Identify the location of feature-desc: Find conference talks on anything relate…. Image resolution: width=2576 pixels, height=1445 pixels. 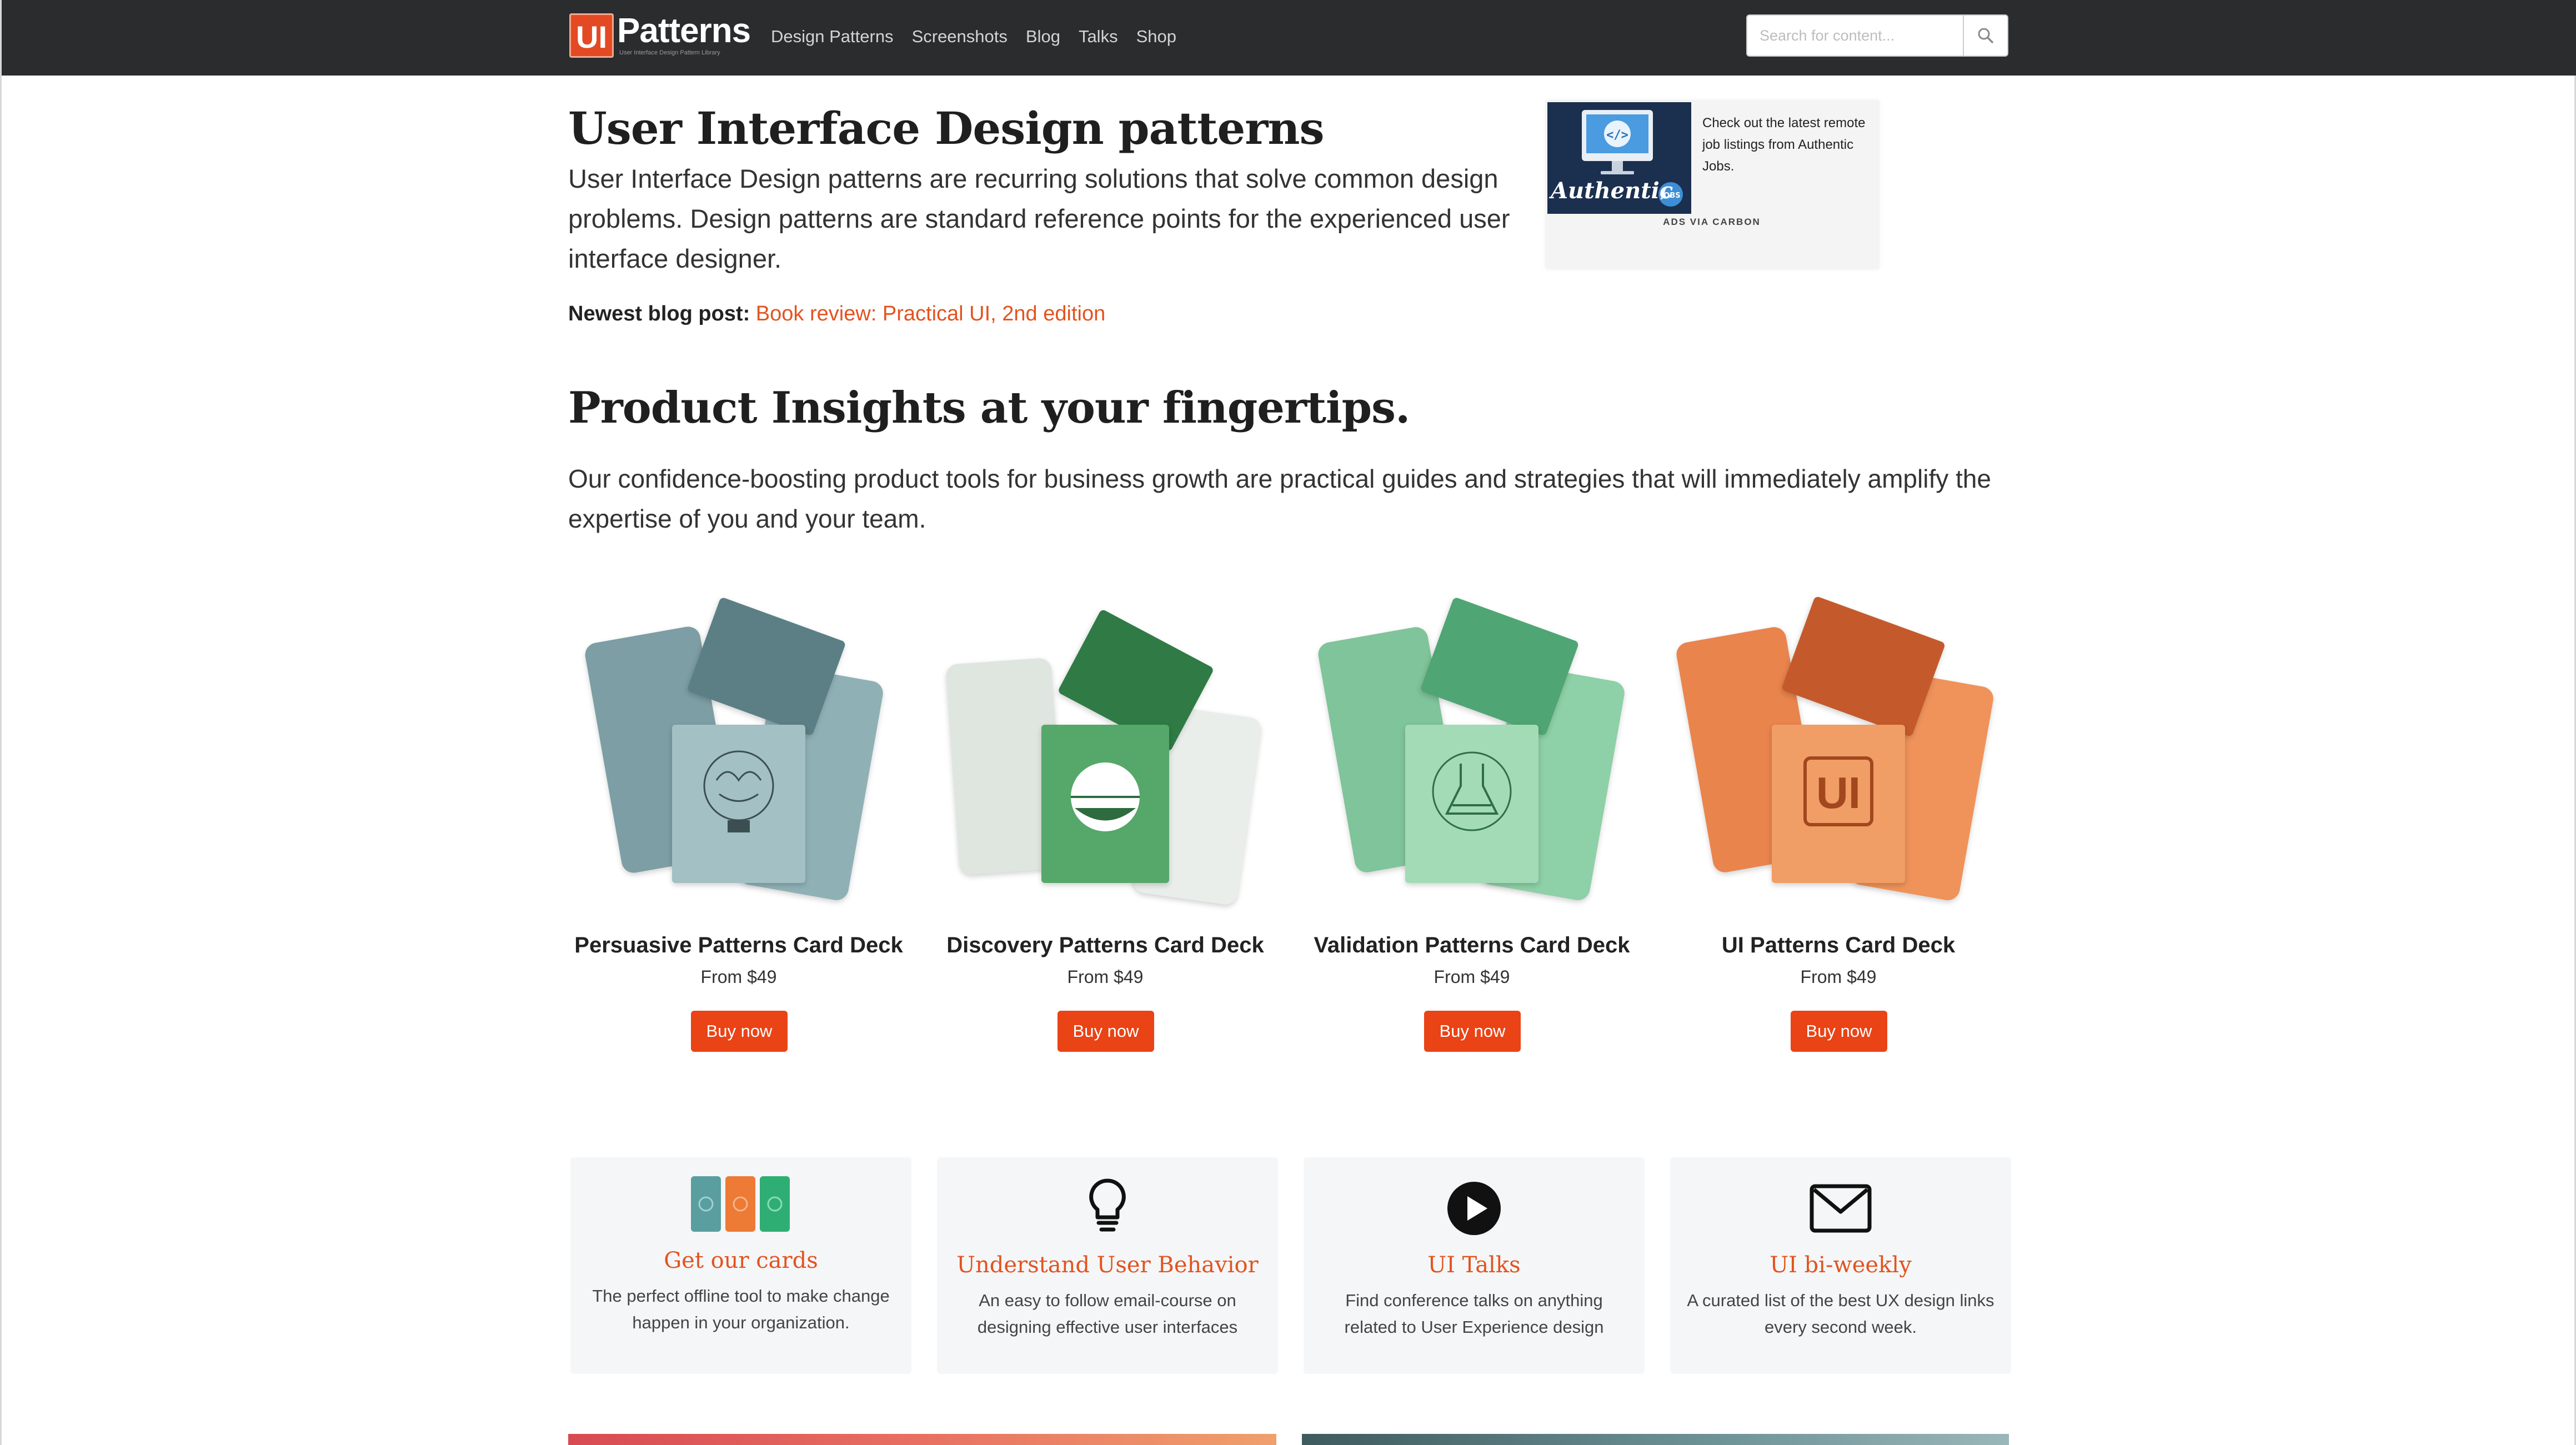
(1474, 1314).